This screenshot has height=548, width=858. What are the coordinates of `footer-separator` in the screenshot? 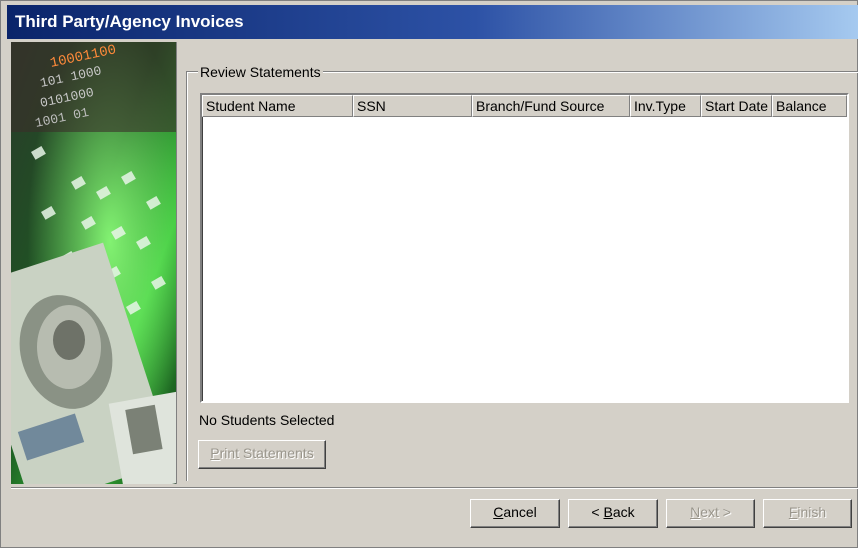 It's located at (434, 488).